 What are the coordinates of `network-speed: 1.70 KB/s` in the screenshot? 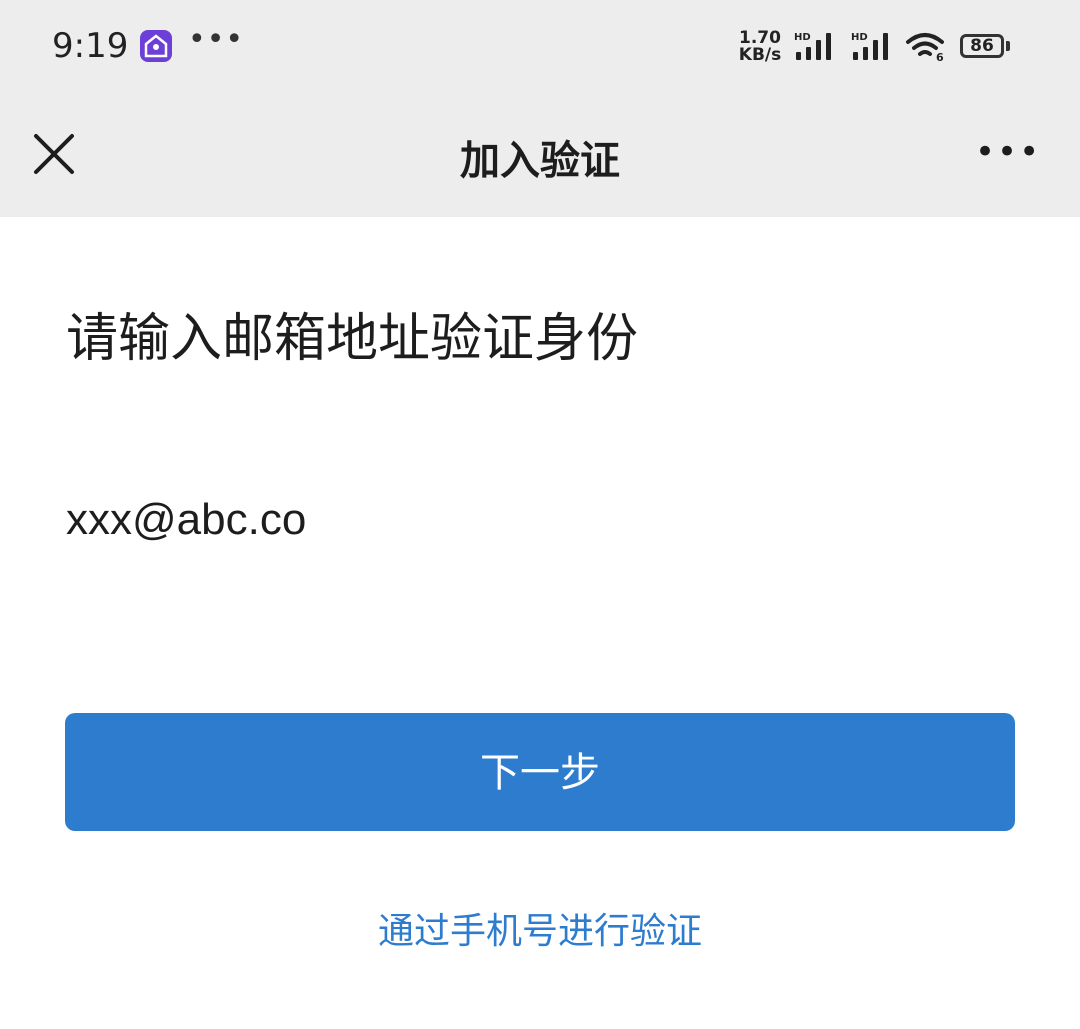 It's located at (760, 47).